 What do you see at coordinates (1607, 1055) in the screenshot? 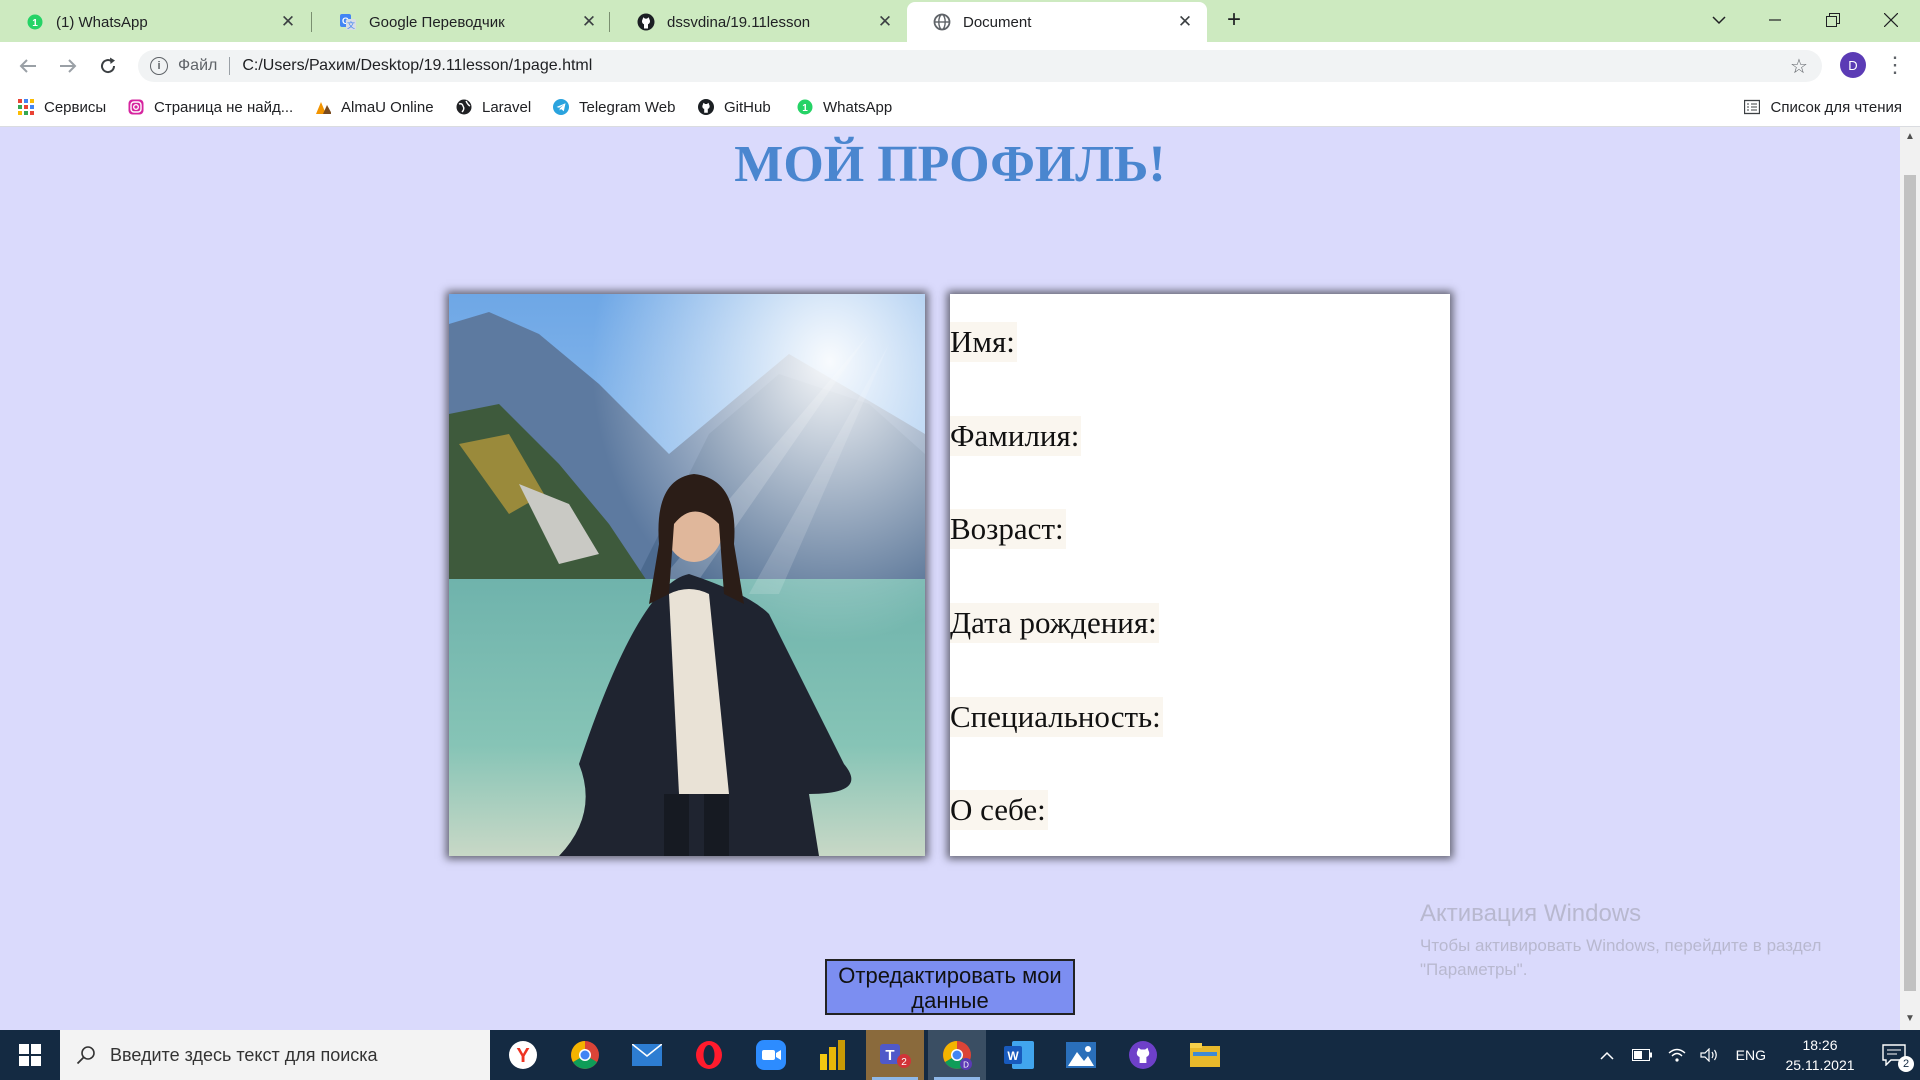
I see `chevron-up-icon` at bounding box center [1607, 1055].